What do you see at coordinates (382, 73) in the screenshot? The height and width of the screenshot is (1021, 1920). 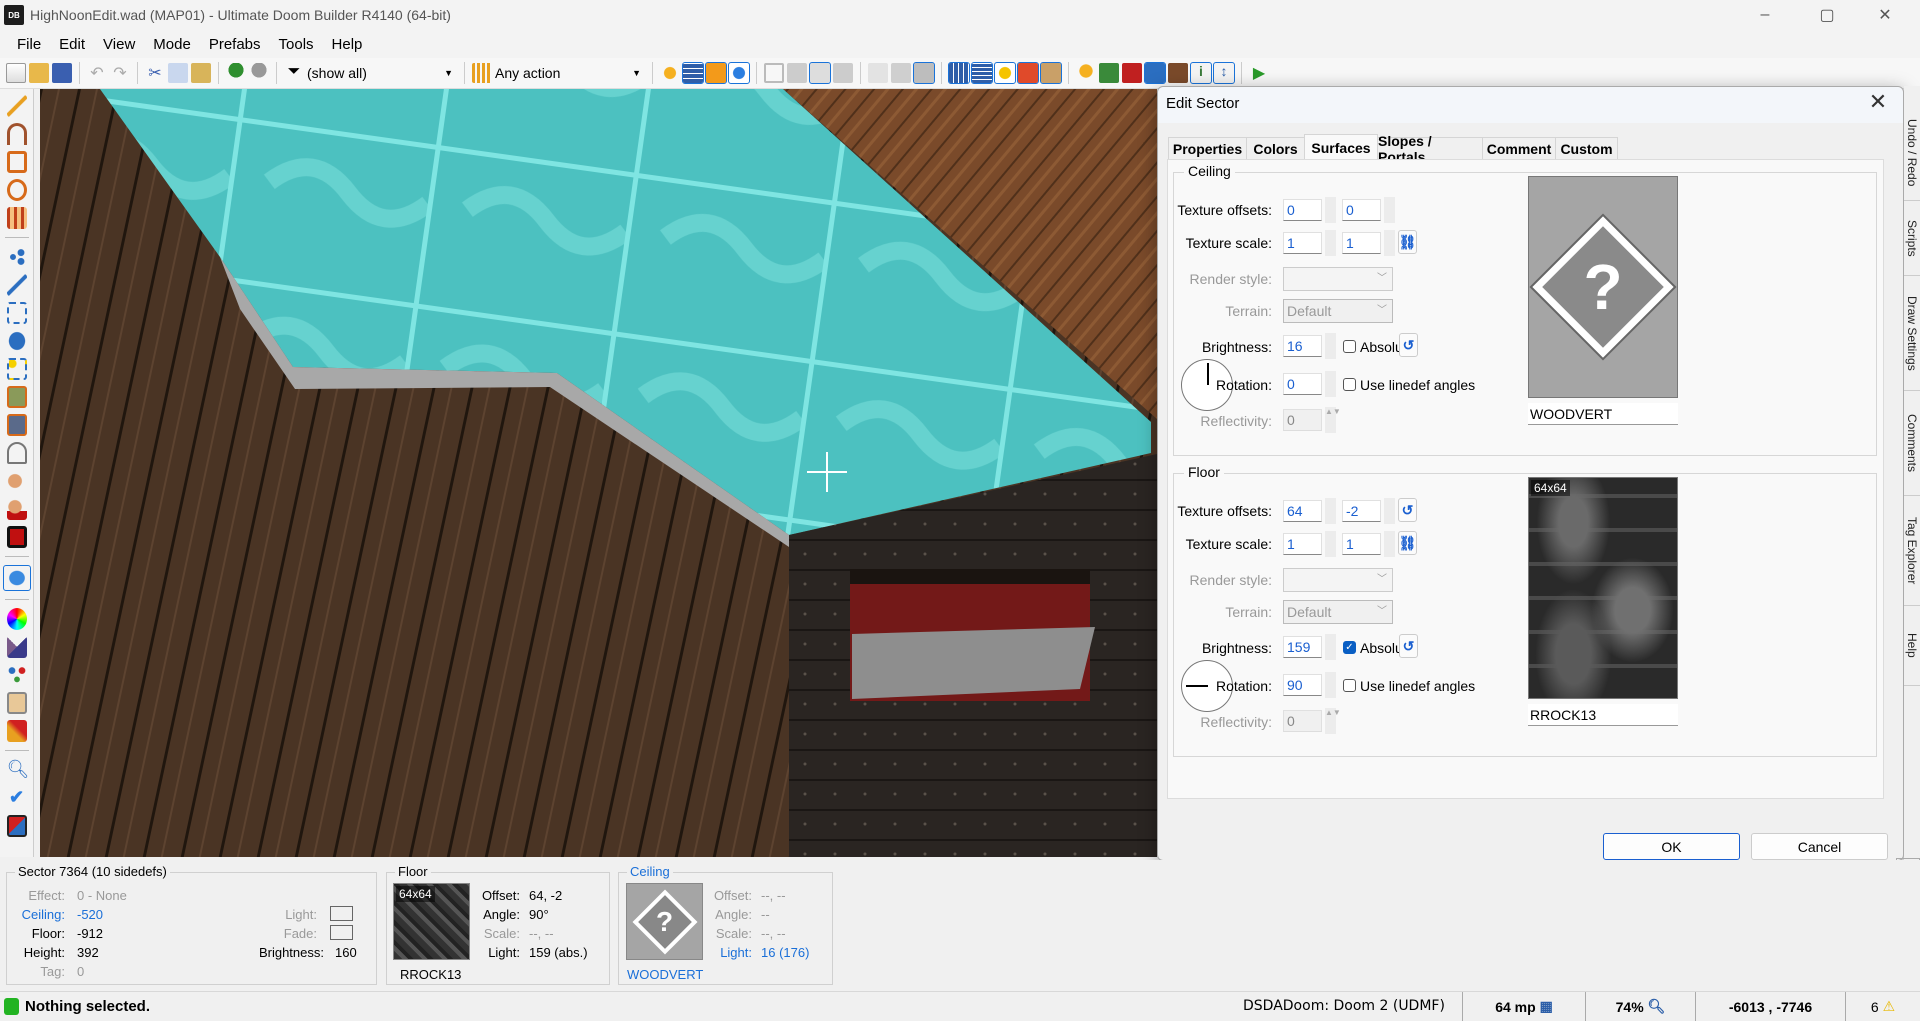 I see `thing-filter-dropdown: (show all) ▼` at bounding box center [382, 73].